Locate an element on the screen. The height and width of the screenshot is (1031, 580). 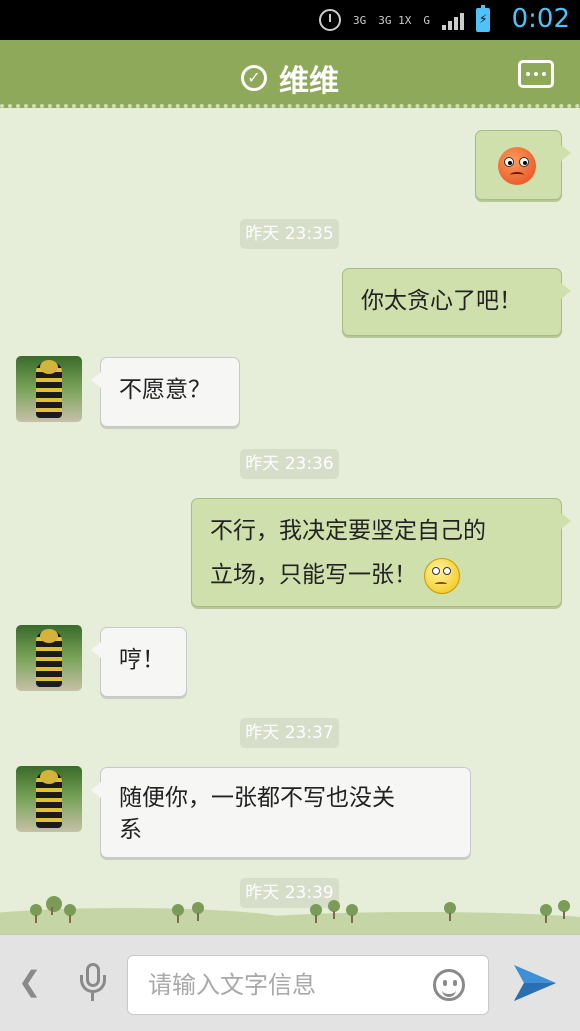
message-line: 系 is located at coordinates (130, 830).